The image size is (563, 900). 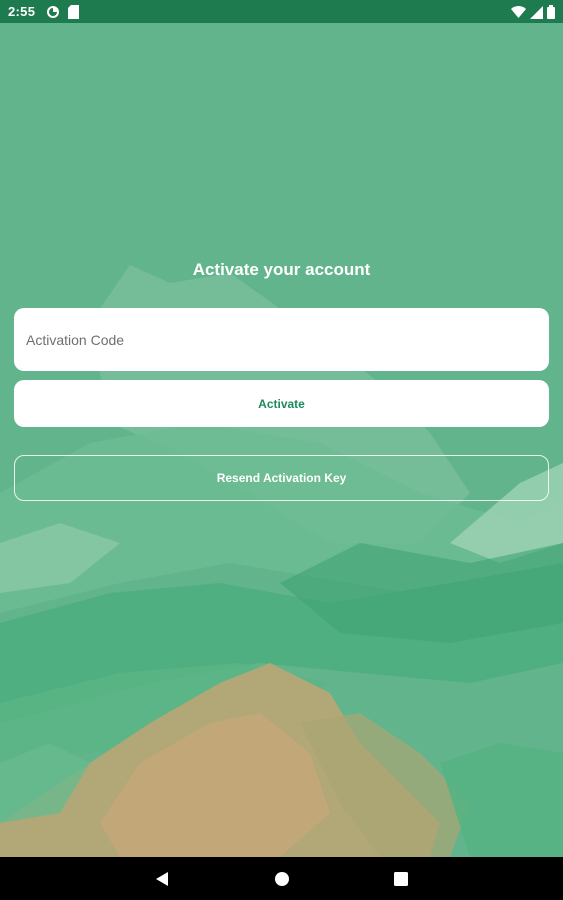 I want to click on app-notification-icon, so click(x=53, y=13).